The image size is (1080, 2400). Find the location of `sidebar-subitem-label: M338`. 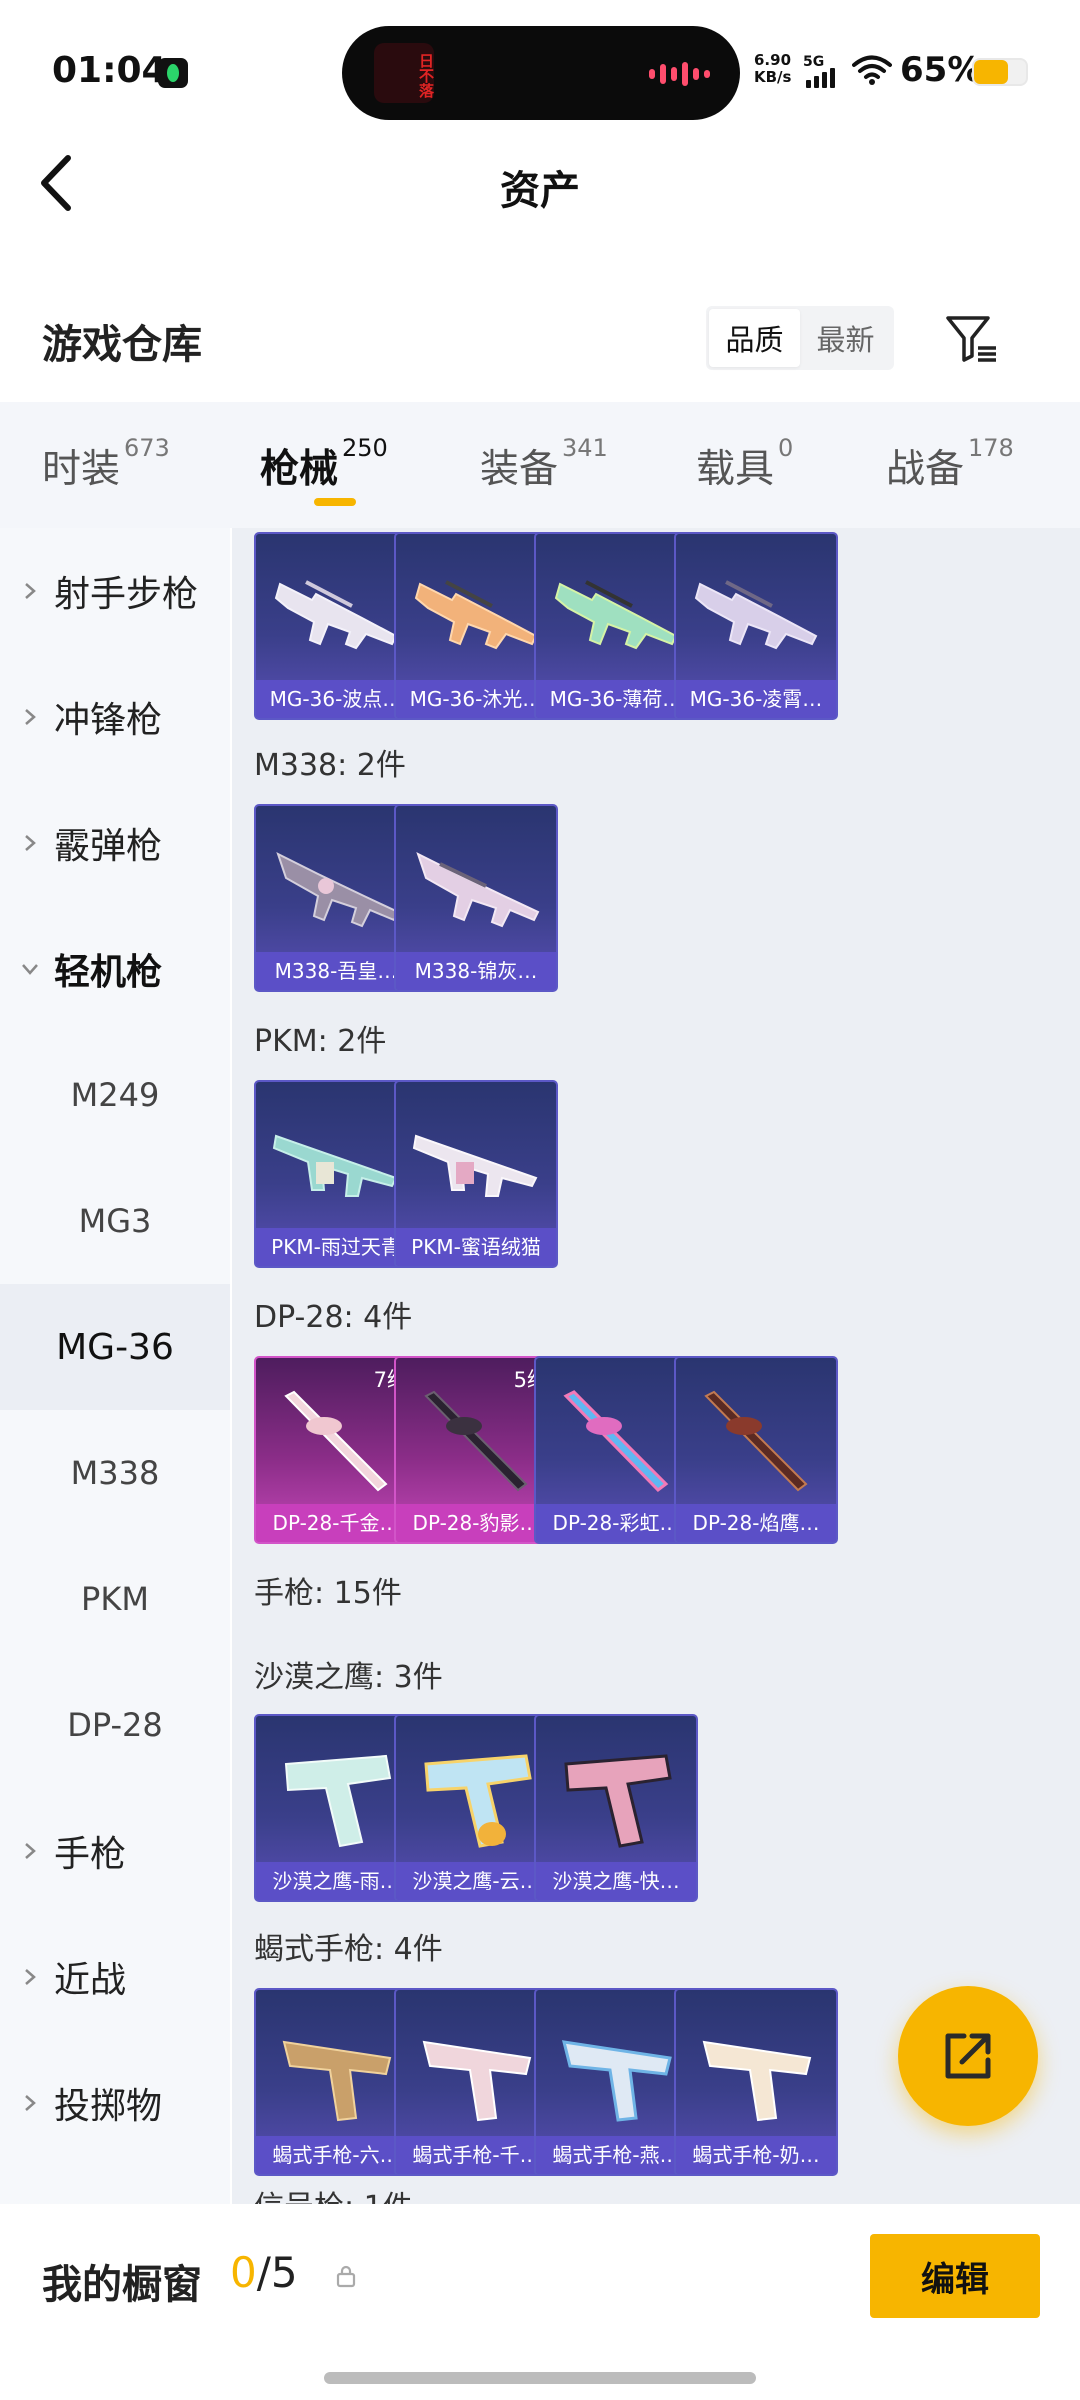

sidebar-subitem-label: M338 is located at coordinates (115, 1473).